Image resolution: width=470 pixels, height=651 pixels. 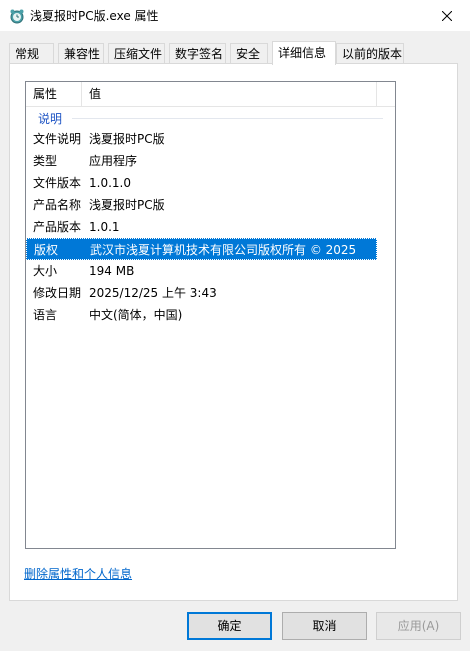 I want to click on list-item: 类型 应用程序, so click(x=201, y=161).